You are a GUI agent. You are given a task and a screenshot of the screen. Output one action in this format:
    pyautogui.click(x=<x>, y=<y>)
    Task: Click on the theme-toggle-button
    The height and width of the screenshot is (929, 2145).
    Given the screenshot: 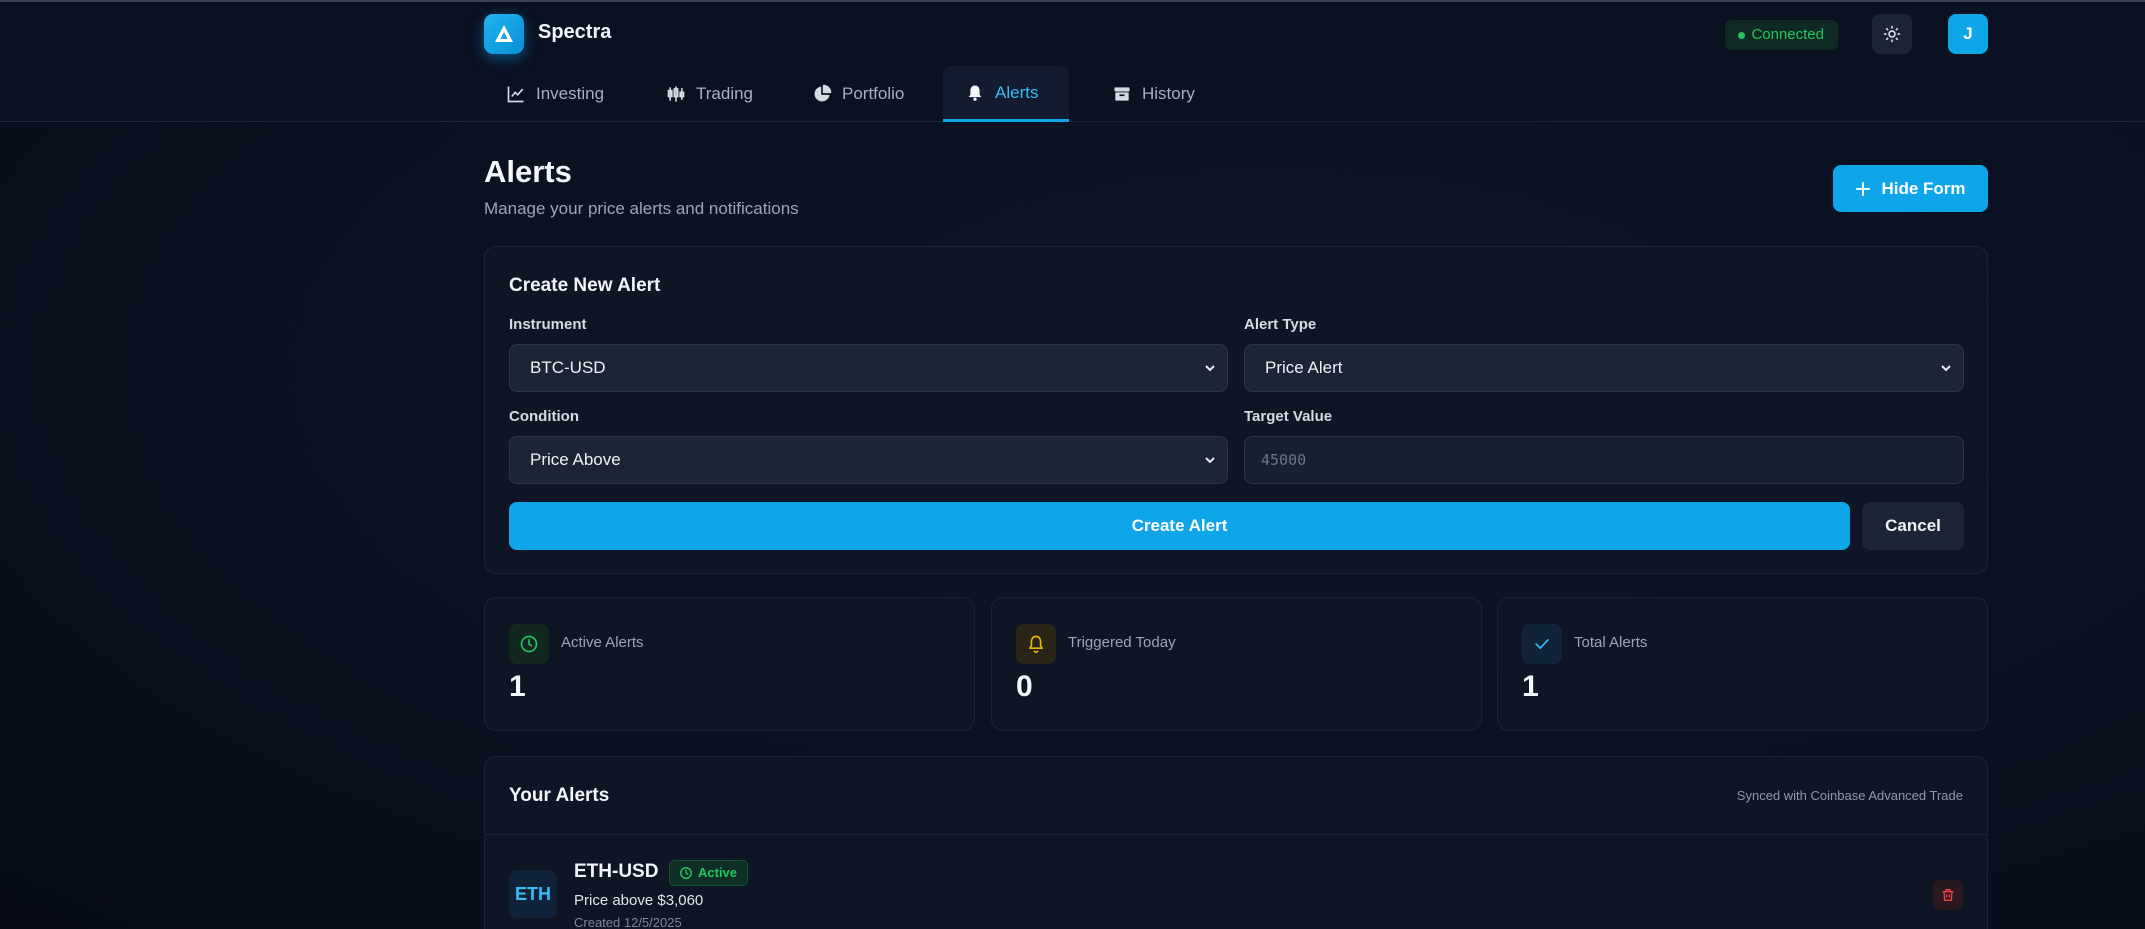 What is the action you would take?
    pyautogui.click(x=1892, y=34)
    